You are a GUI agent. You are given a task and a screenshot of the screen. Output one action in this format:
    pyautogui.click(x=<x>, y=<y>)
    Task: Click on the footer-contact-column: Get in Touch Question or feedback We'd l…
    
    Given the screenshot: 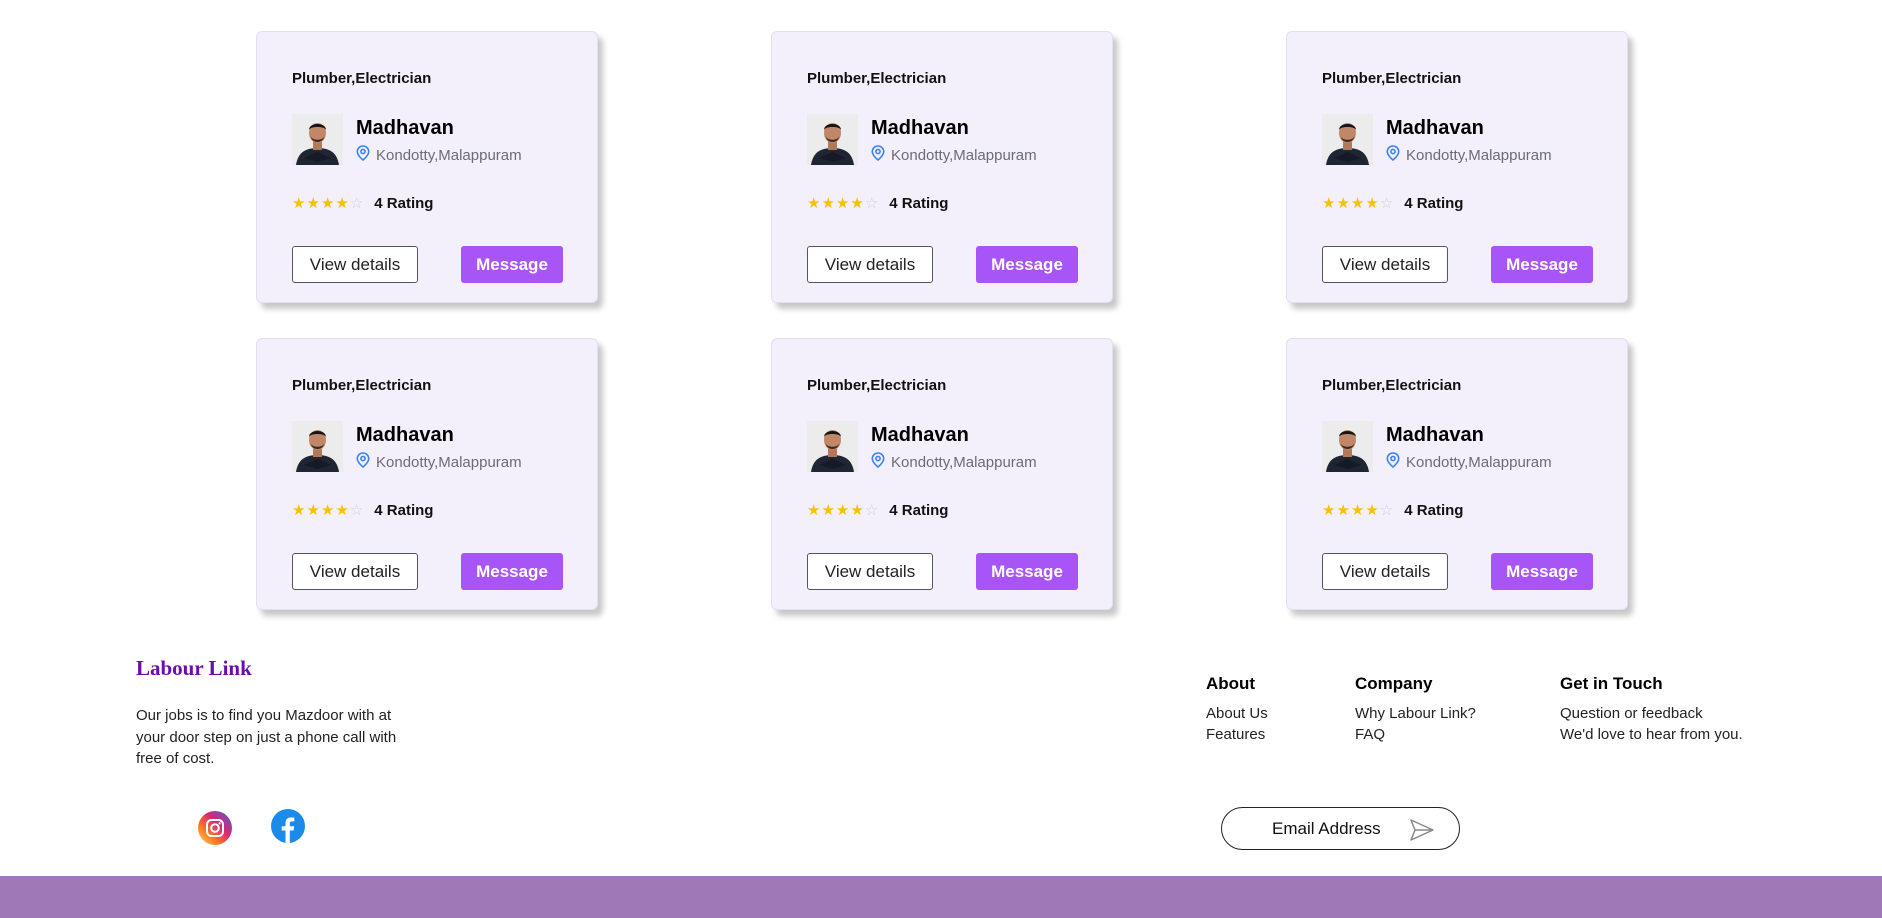 What is the action you would take?
    pyautogui.click(x=1651, y=709)
    